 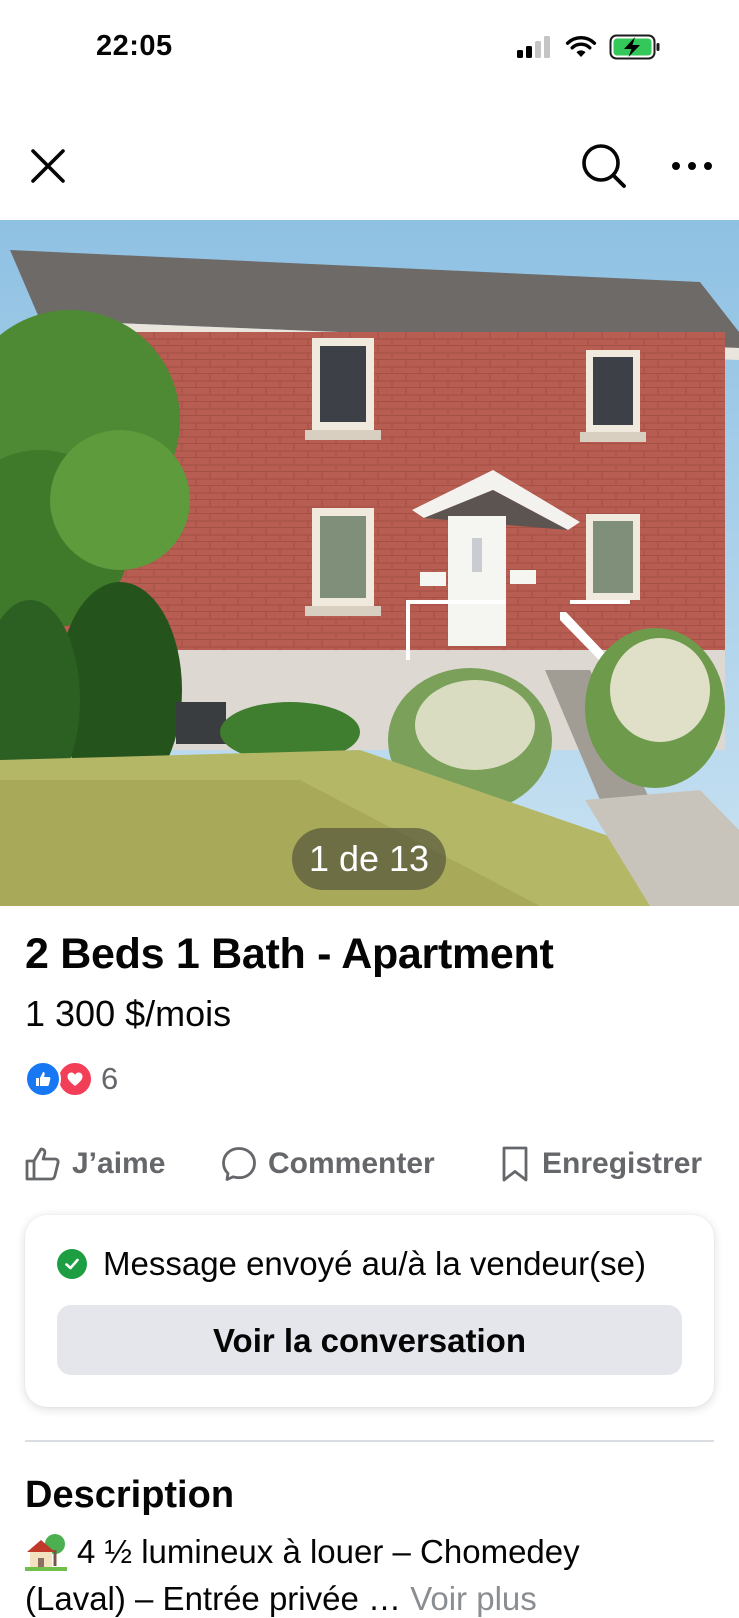 What do you see at coordinates (119, 1163) in the screenshot?
I see `like-label: J’aime` at bounding box center [119, 1163].